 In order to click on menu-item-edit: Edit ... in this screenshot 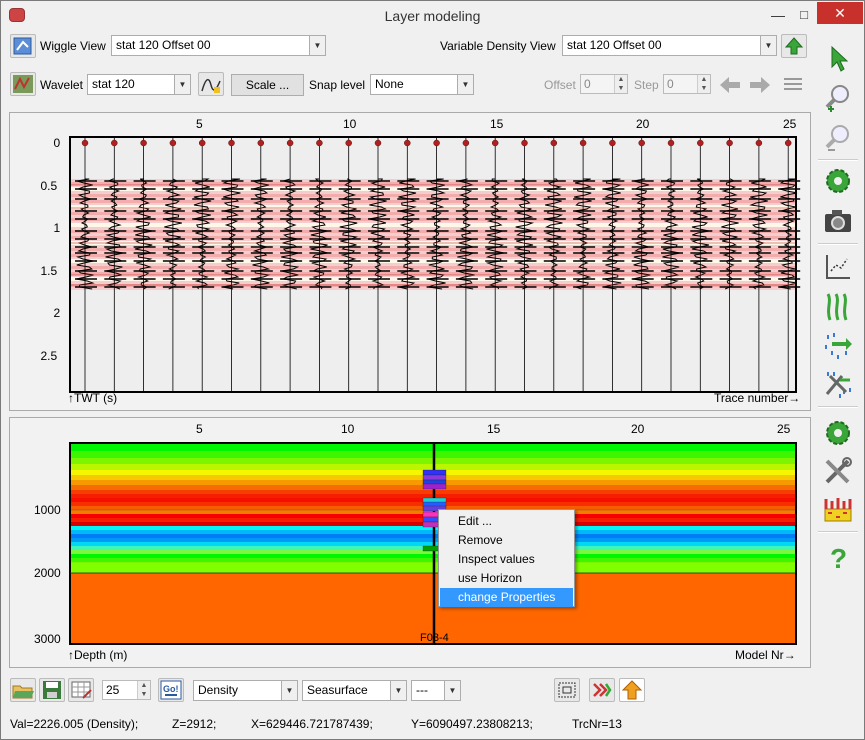, I will do `click(506, 521)`.